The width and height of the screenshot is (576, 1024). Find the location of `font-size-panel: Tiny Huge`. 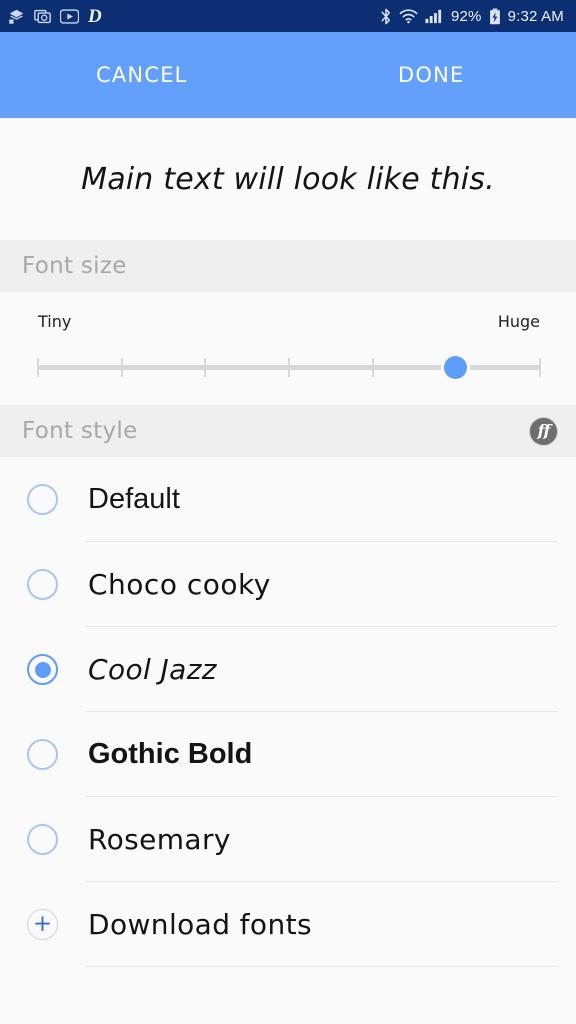

font-size-panel: Tiny Huge is located at coordinates (288, 348).